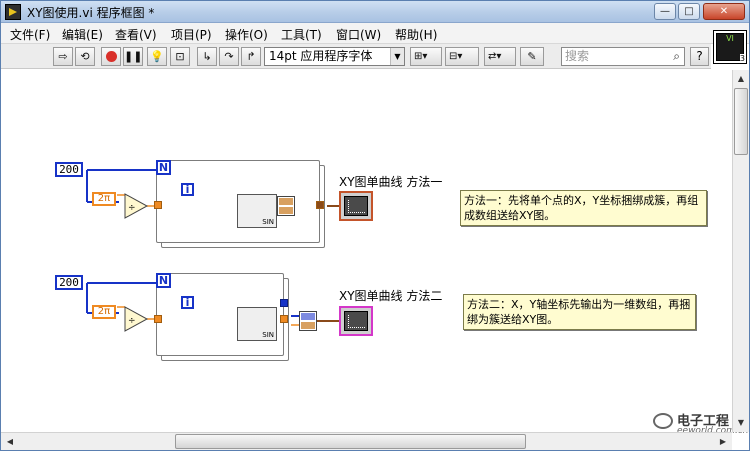 The image size is (750, 451). What do you see at coordinates (577, 56) in the screenshot?
I see `search-placeholder: 搜索` at bounding box center [577, 56].